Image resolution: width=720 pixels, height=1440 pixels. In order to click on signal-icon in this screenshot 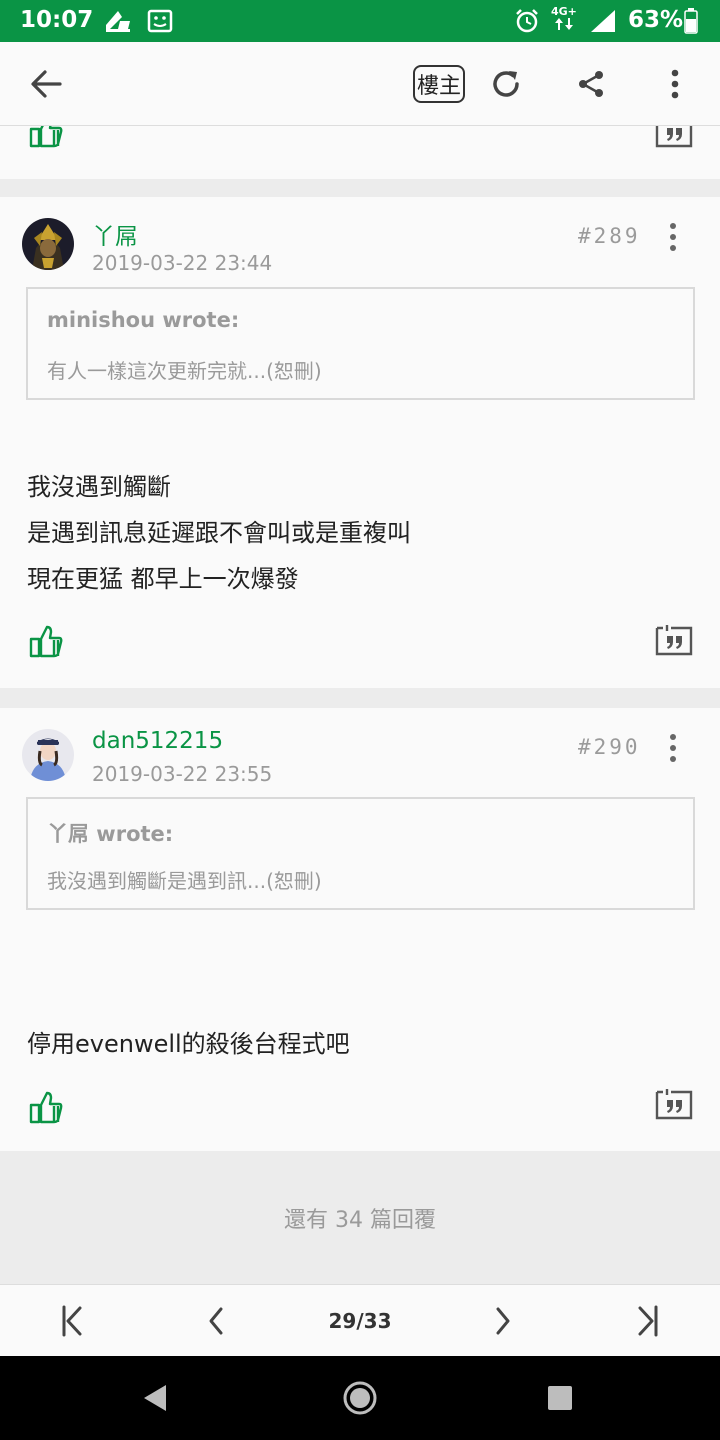, I will do `click(603, 21)`.